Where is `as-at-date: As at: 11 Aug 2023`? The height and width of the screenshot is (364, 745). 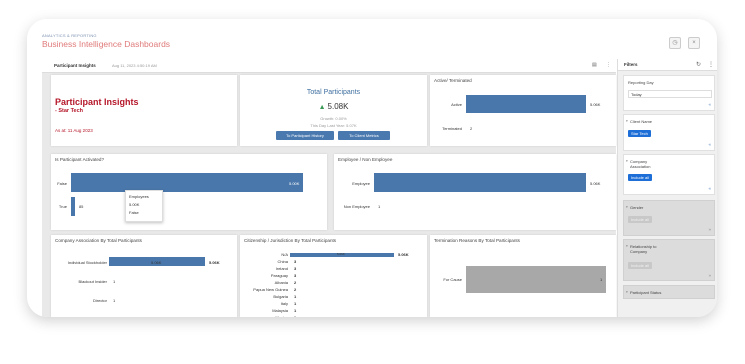
as-at-date: As at: 11 Aug 2023 is located at coordinates (74, 130).